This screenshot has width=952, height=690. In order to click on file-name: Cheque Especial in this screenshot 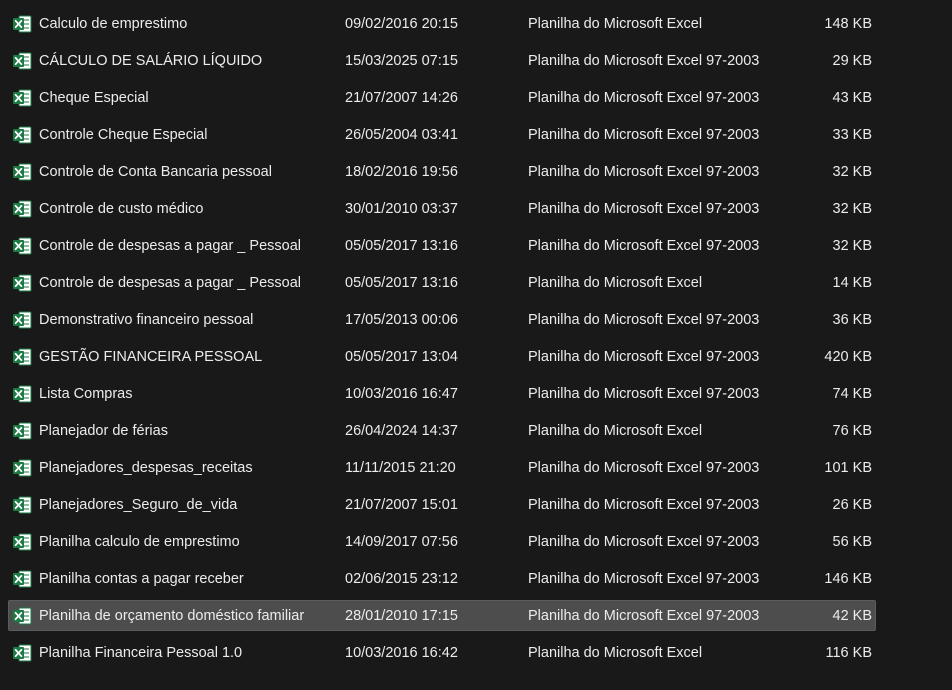, I will do `click(94, 98)`.